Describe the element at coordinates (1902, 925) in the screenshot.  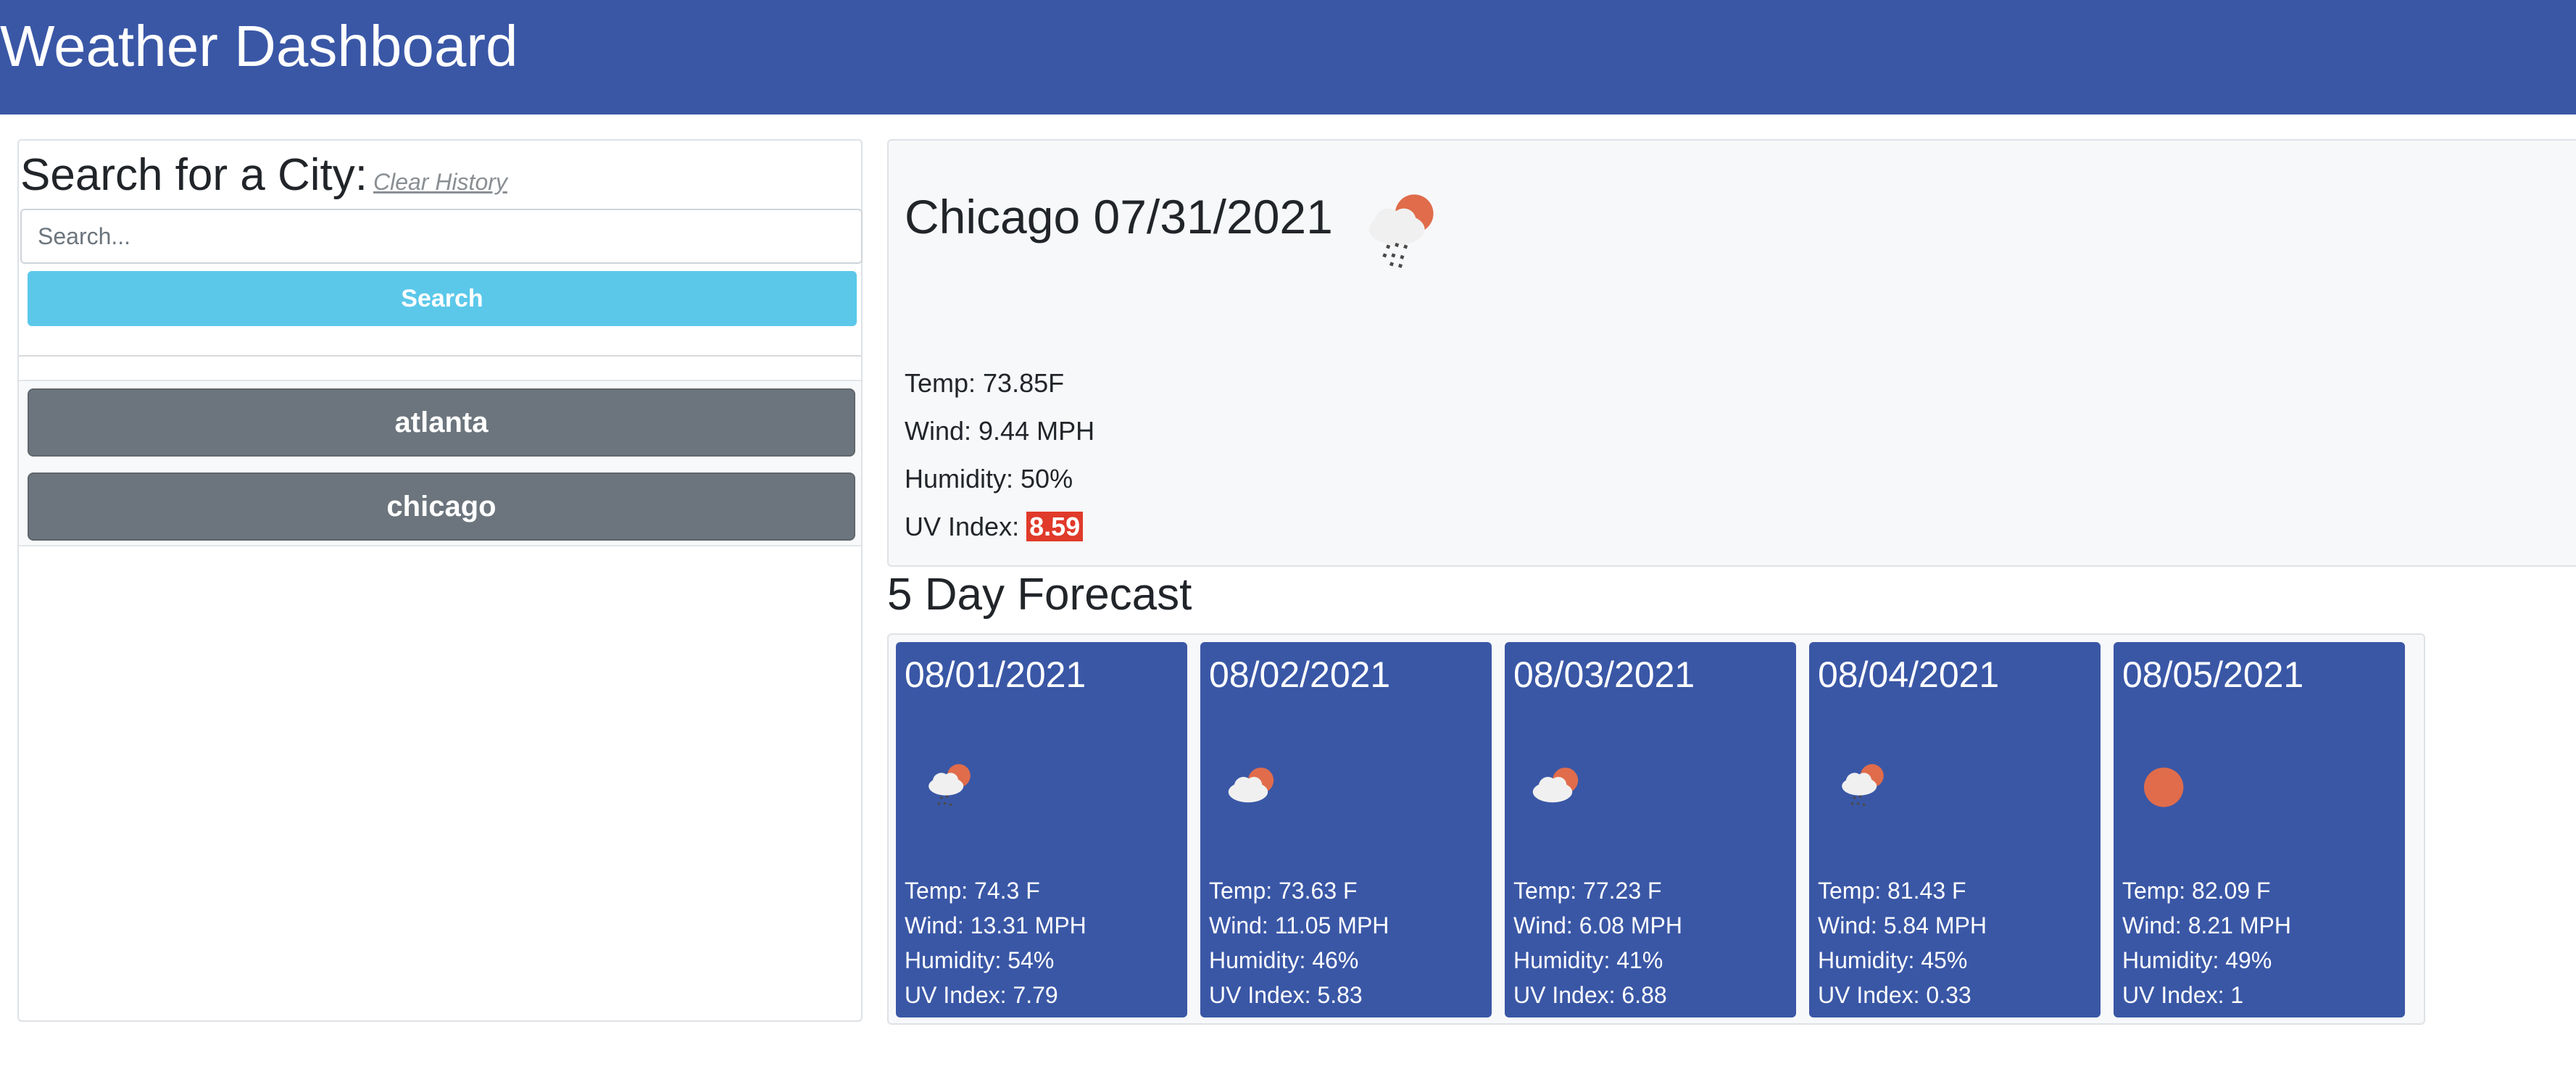
I see `forecast-wind: Wind: 5.84 MPH` at that location.